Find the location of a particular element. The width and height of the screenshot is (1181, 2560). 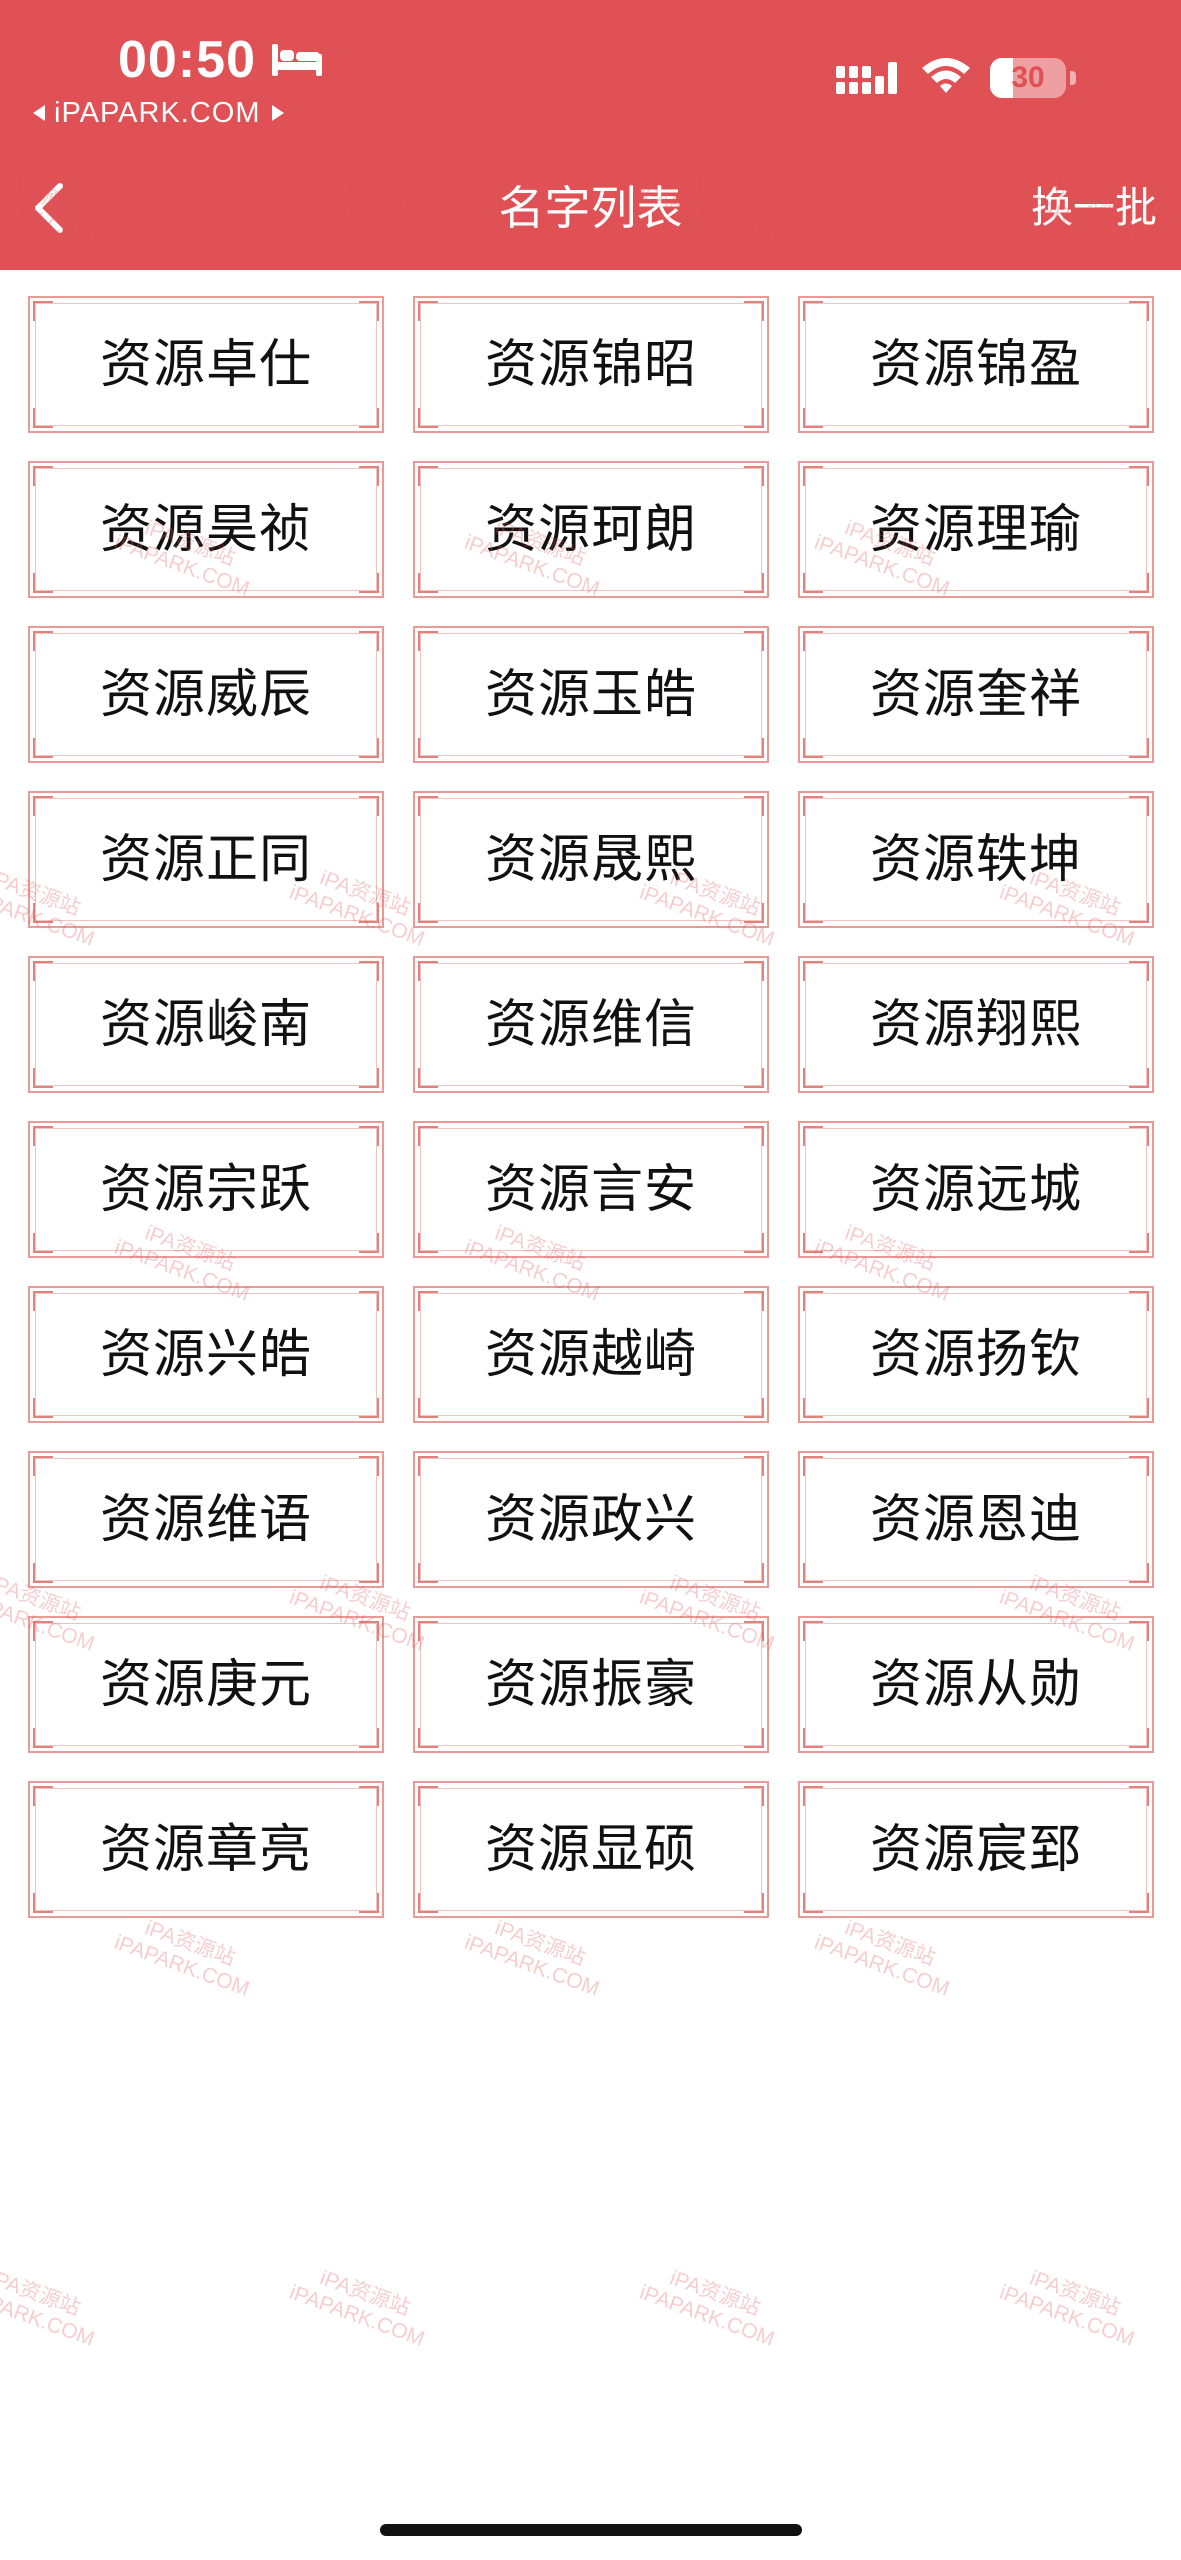

back-to-app-link: iPAPARK.COM is located at coordinates (158, 113).